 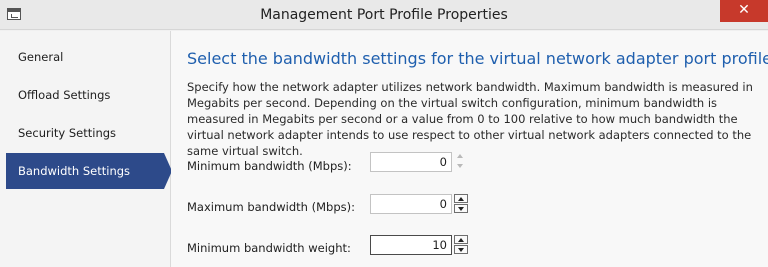 I want to click on minimum-bandwidth-weight-up-button, so click(x=461, y=239).